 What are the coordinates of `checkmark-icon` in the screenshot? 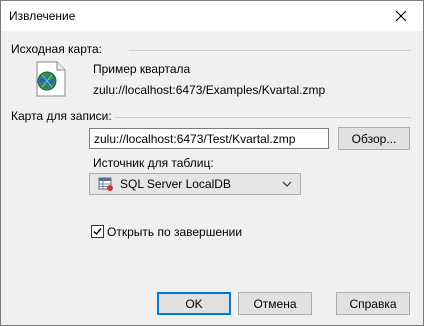 It's located at (97, 232).